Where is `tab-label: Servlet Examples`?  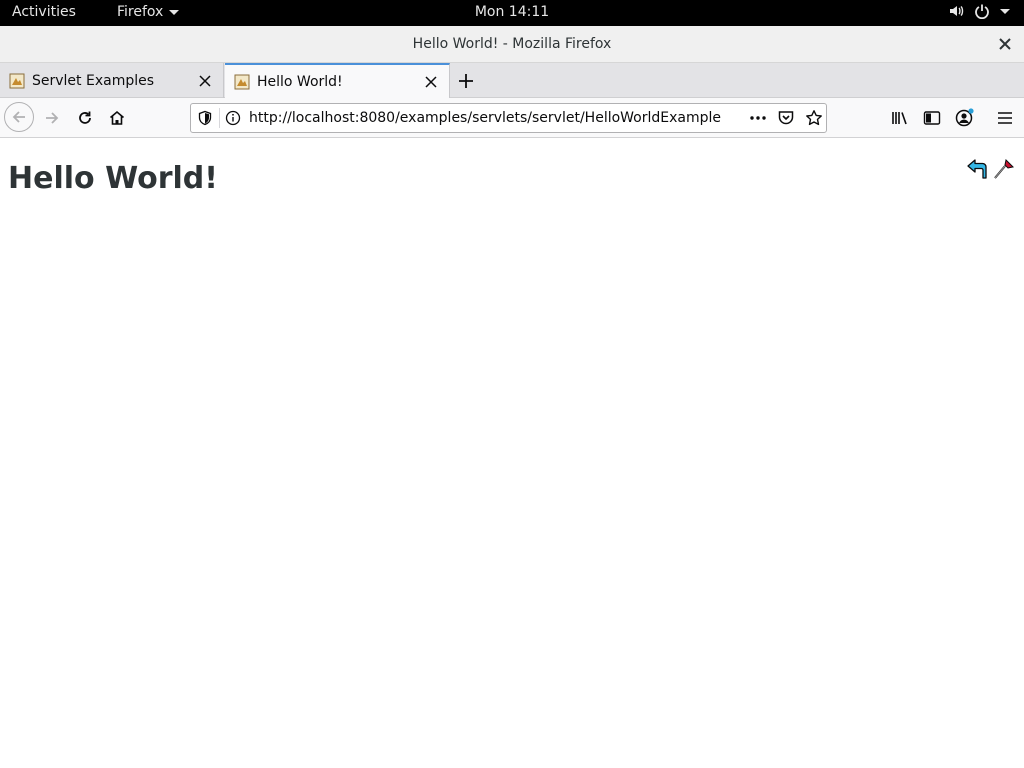
tab-label: Servlet Examples is located at coordinates (93, 80).